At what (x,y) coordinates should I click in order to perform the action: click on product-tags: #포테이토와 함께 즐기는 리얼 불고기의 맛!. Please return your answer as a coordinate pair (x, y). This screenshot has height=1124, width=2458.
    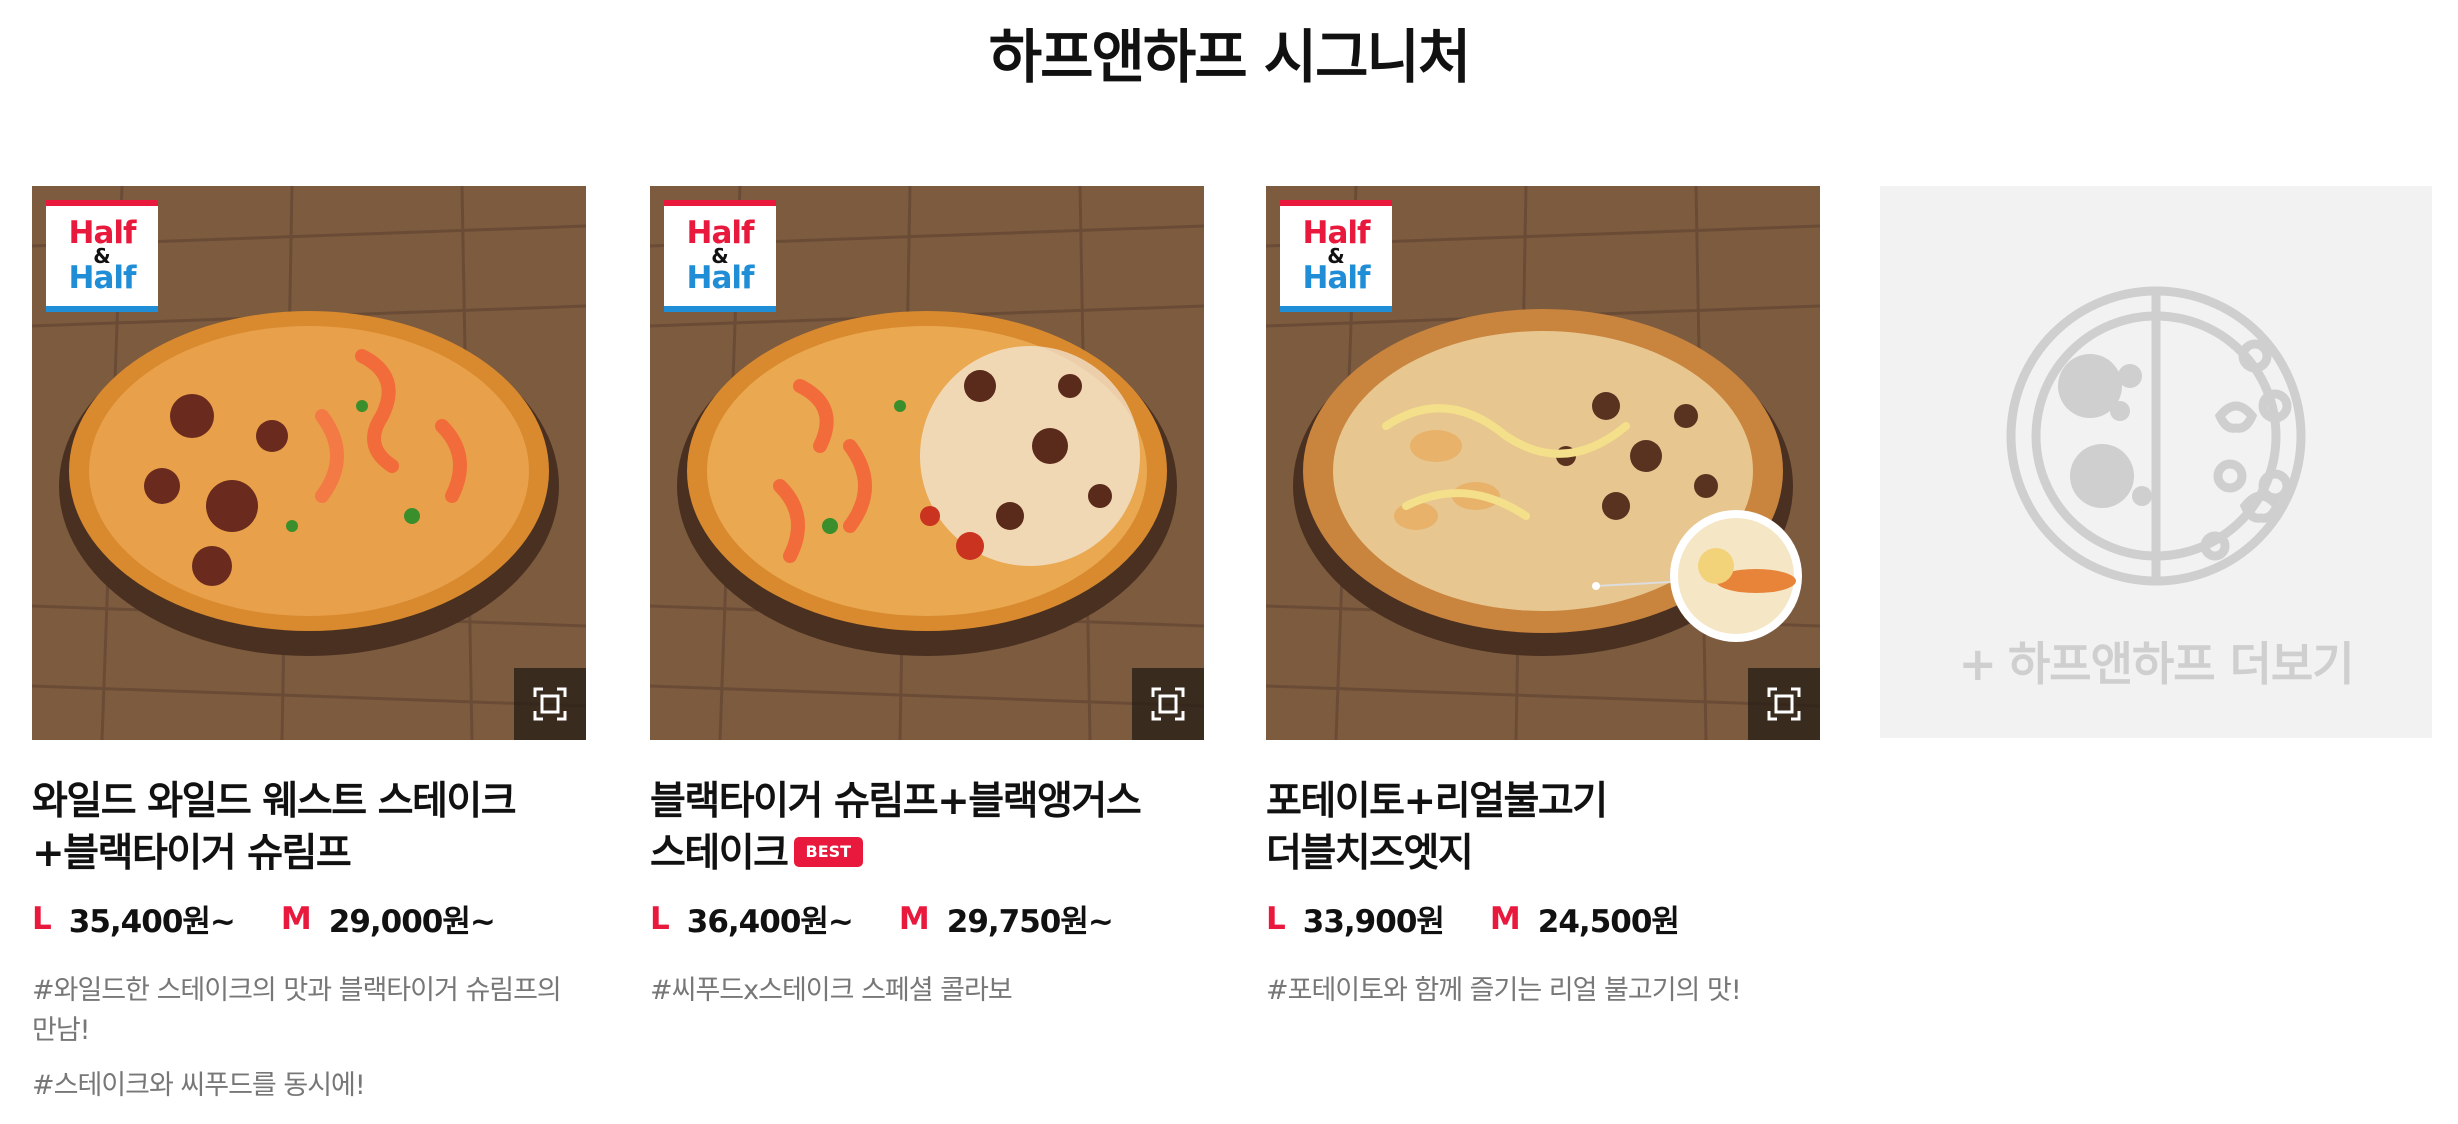
    Looking at the image, I should click on (1543, 991).